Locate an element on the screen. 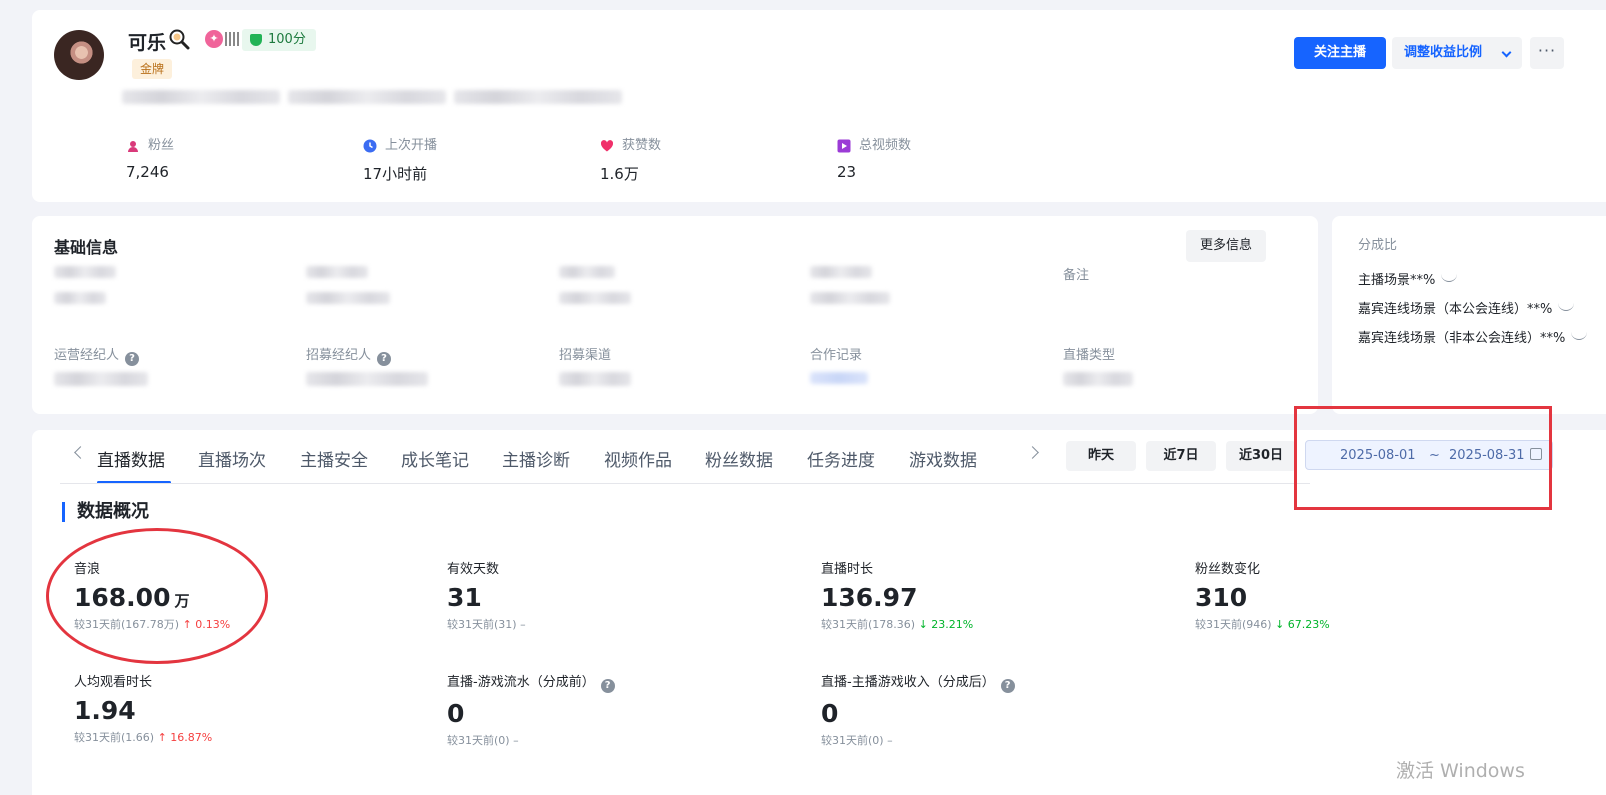  tabs-divider is located at coordinates (685, 483).